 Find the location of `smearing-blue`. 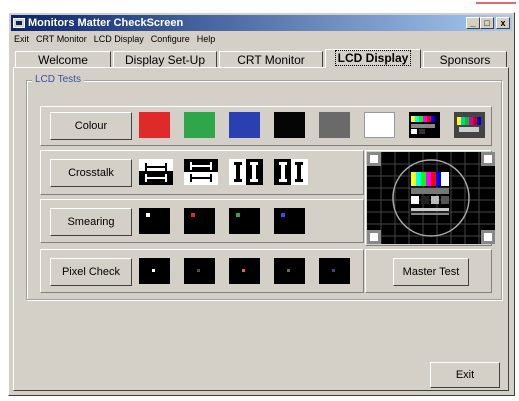

smearing-blue is located at coordinates (289, 221).